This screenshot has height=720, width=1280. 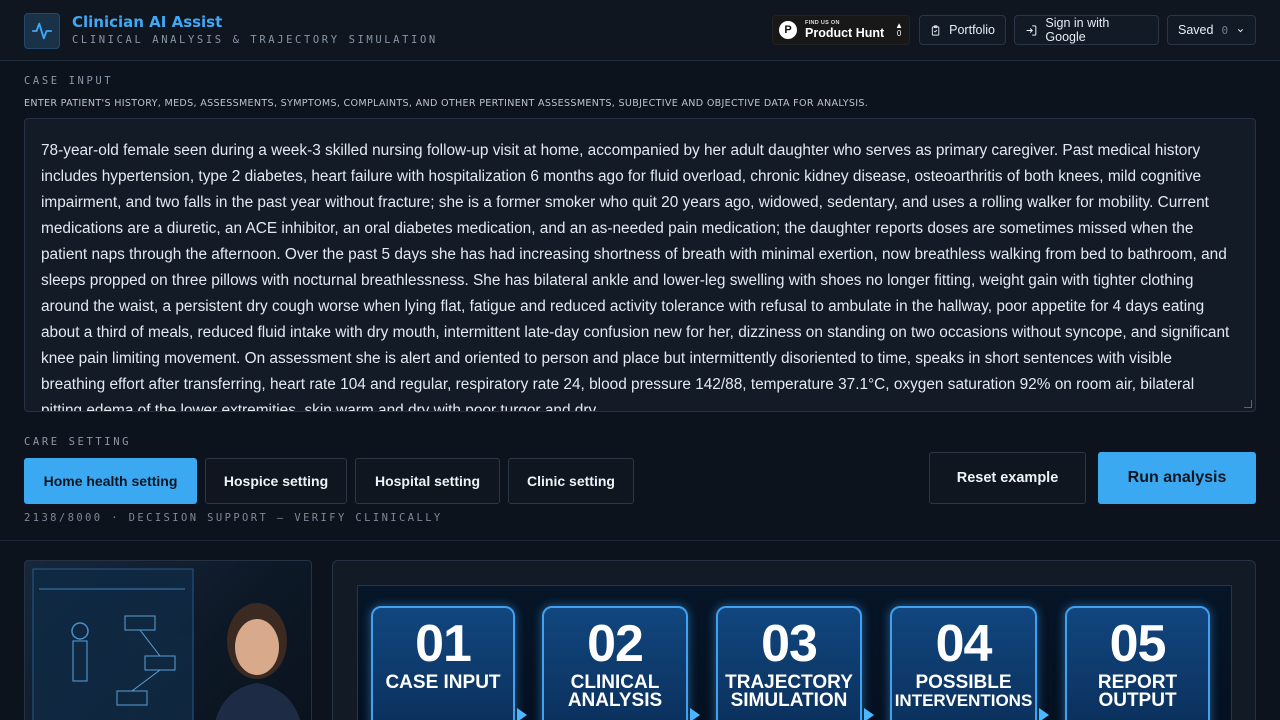 I want to click on step-card-5: 05 REPORT OUTPUT, so click(x=1137, y=663).